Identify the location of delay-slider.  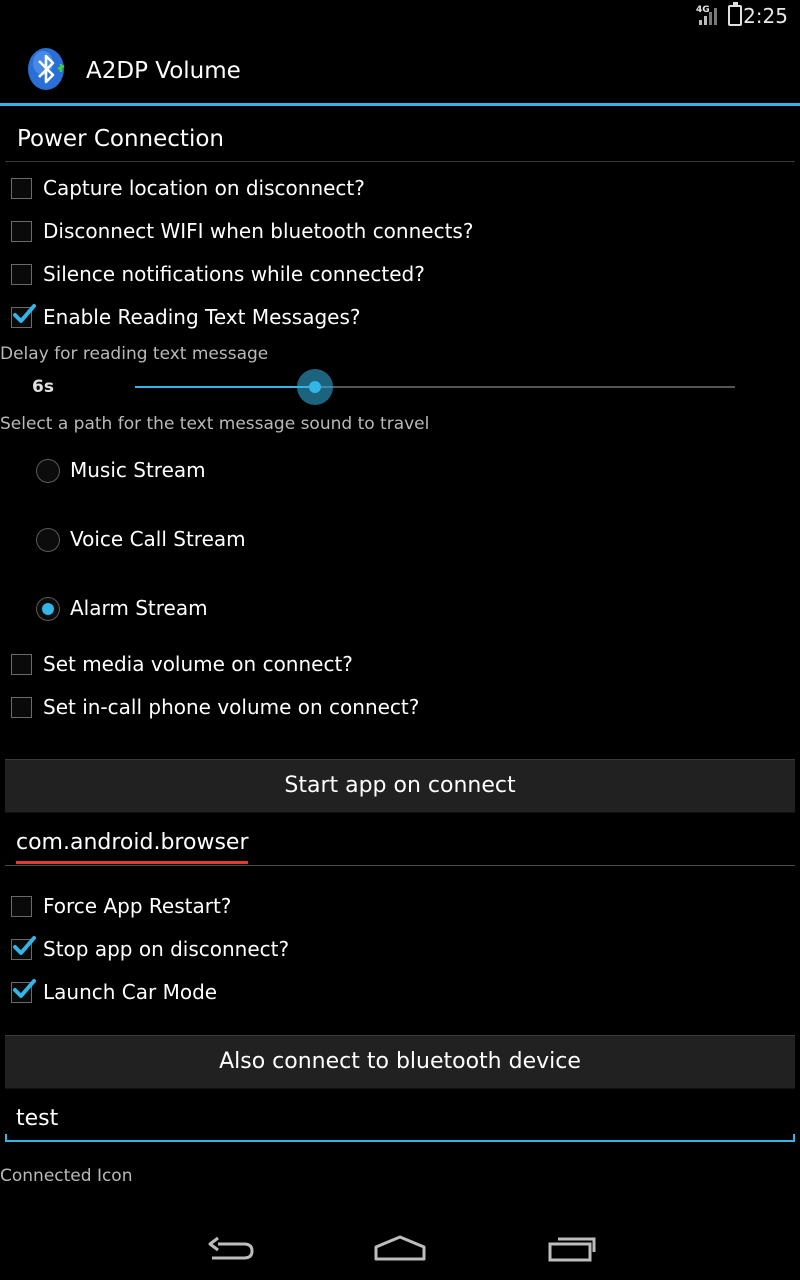
(435, 387).